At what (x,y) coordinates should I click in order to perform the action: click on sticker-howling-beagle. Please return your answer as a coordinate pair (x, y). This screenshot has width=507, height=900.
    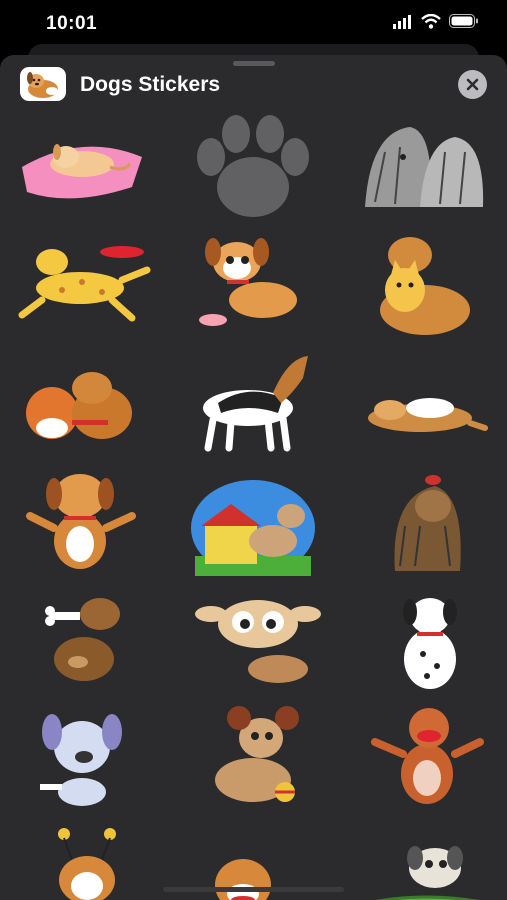
    Looking at the image, I should click on (253, 403).